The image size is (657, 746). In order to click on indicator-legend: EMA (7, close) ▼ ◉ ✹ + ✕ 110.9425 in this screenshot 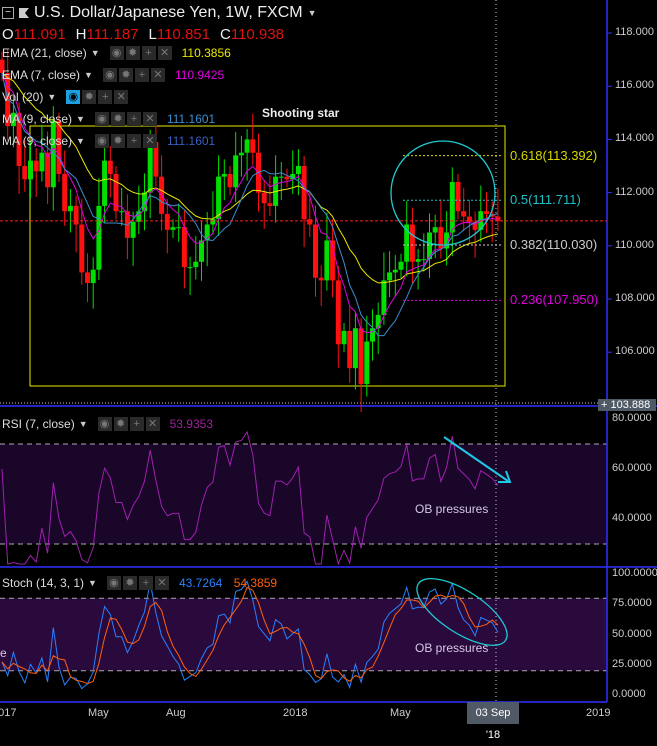, I will do `click(113, 75)`.